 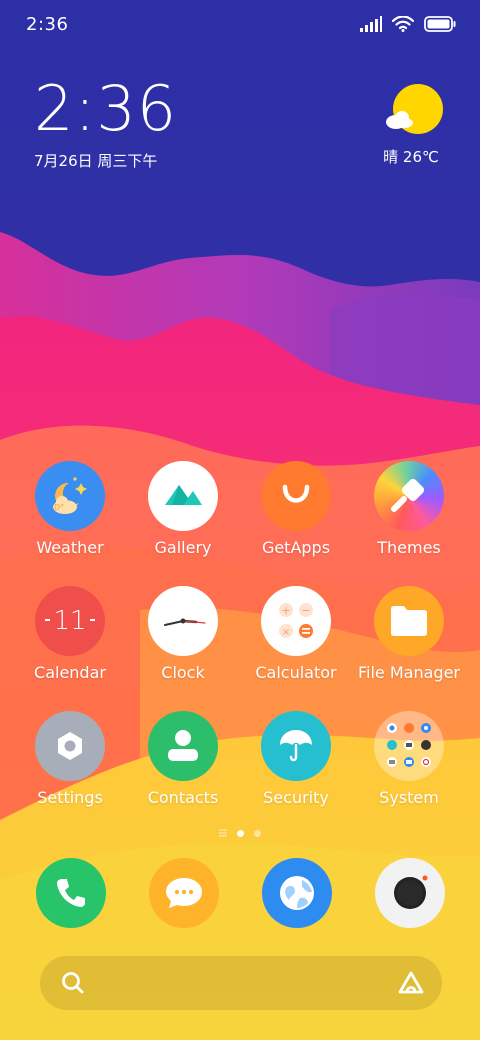 I want to click on calculator-icon: + − ×, so click(x=296, y=621).